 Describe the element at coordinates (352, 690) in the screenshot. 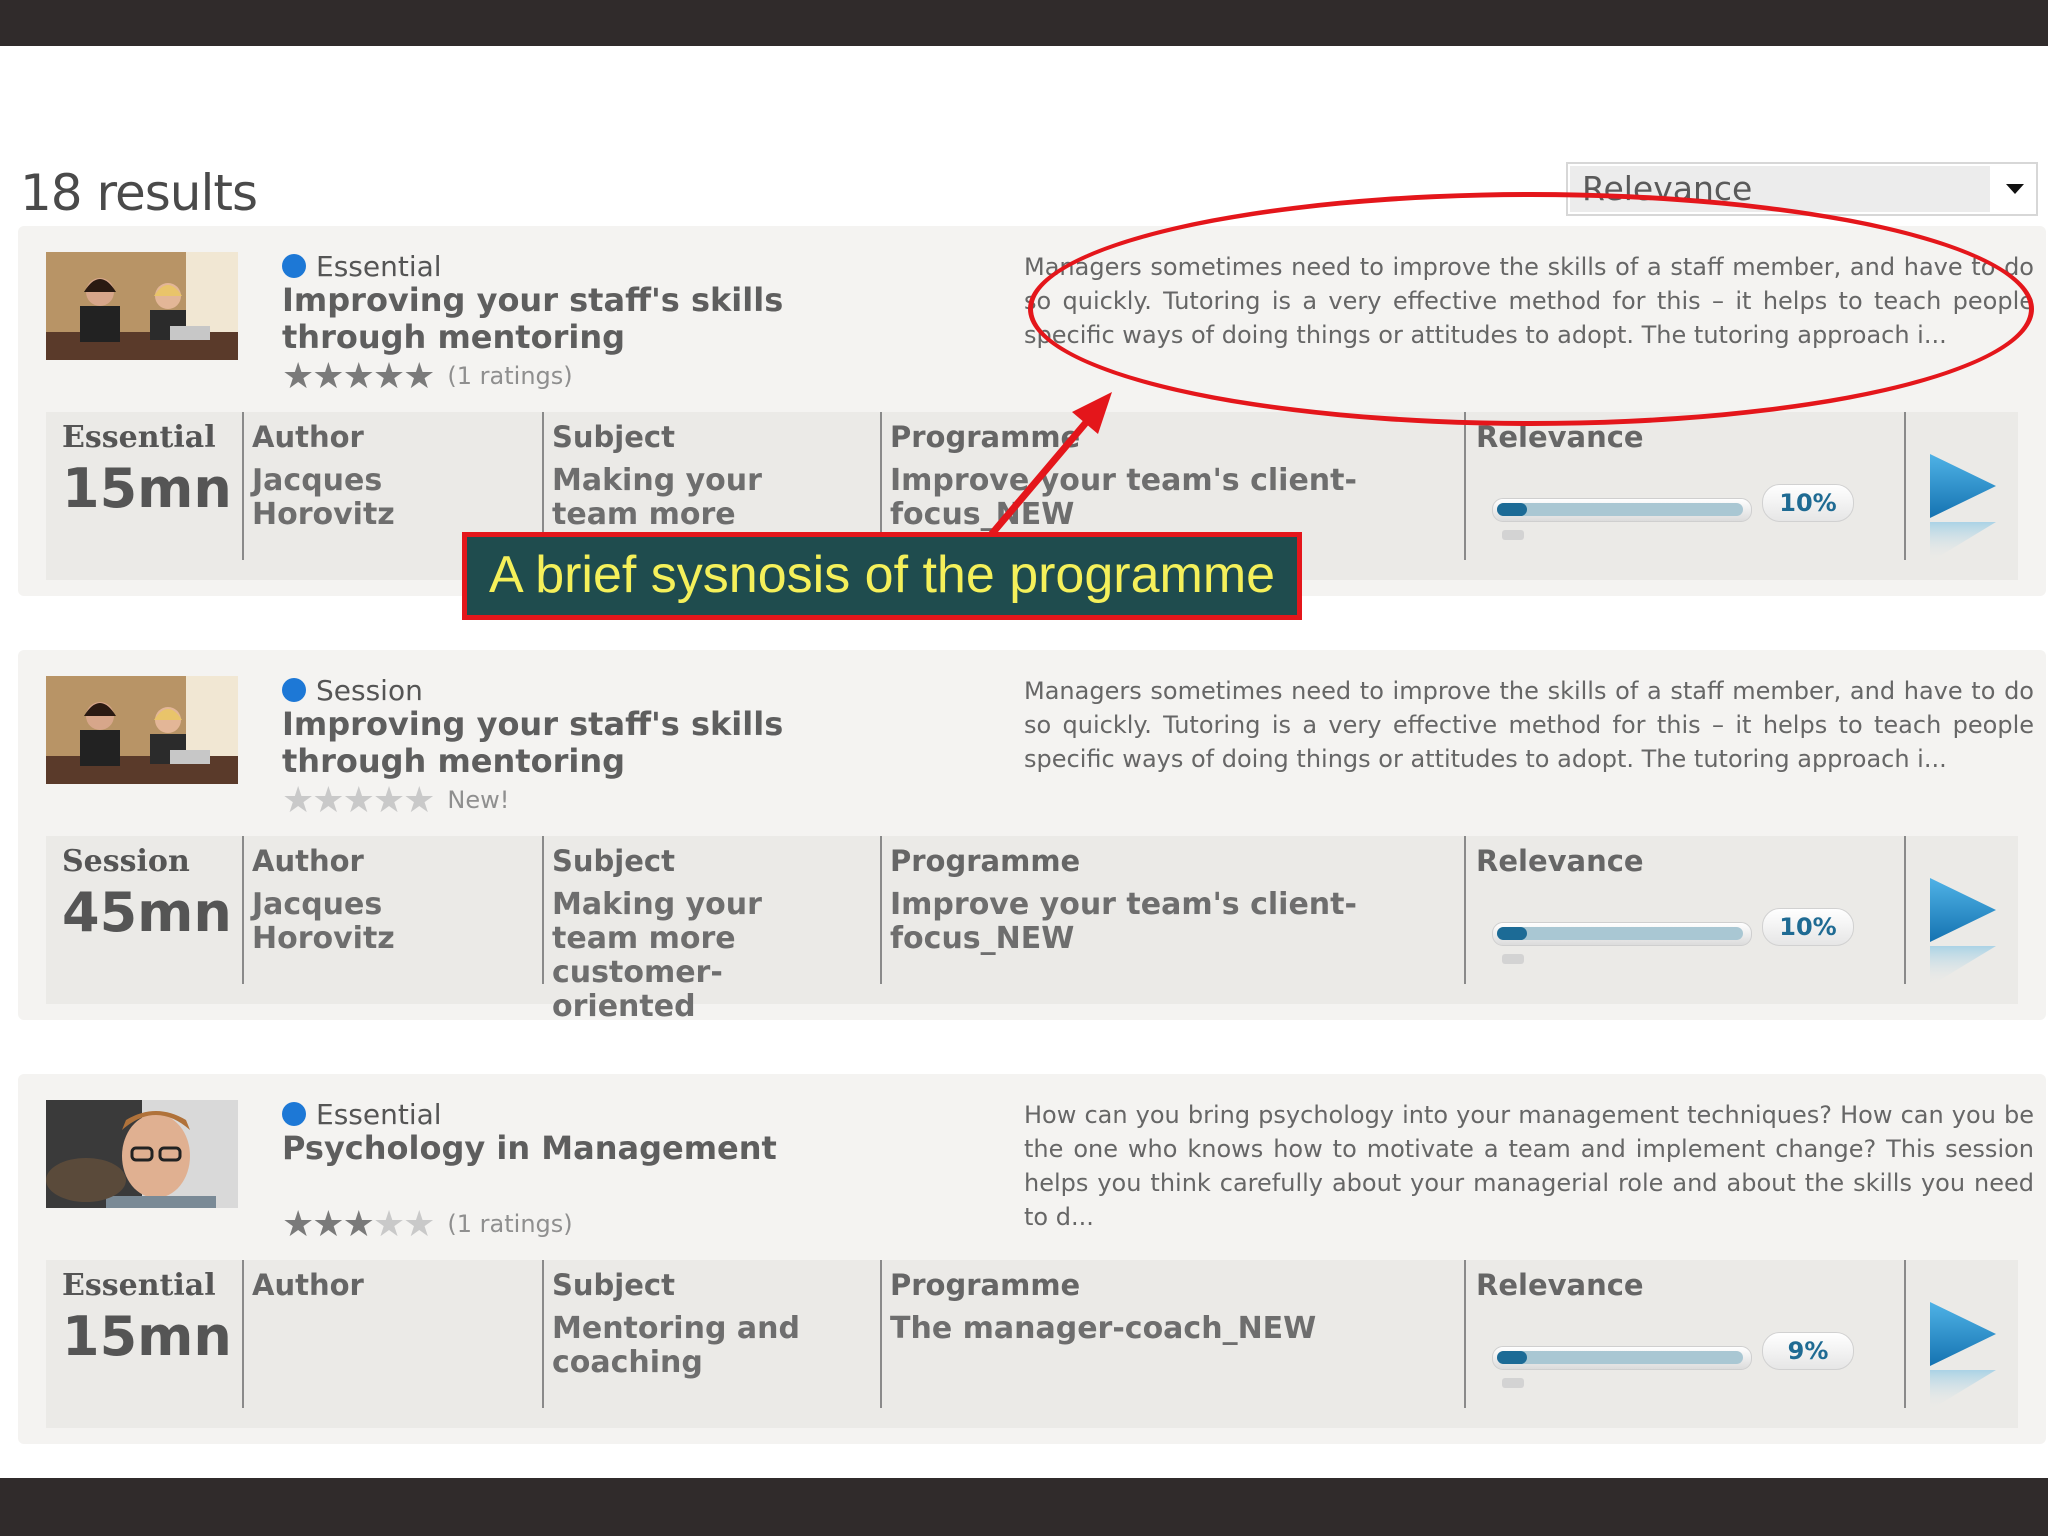

I see `result-type: Session` at that location.